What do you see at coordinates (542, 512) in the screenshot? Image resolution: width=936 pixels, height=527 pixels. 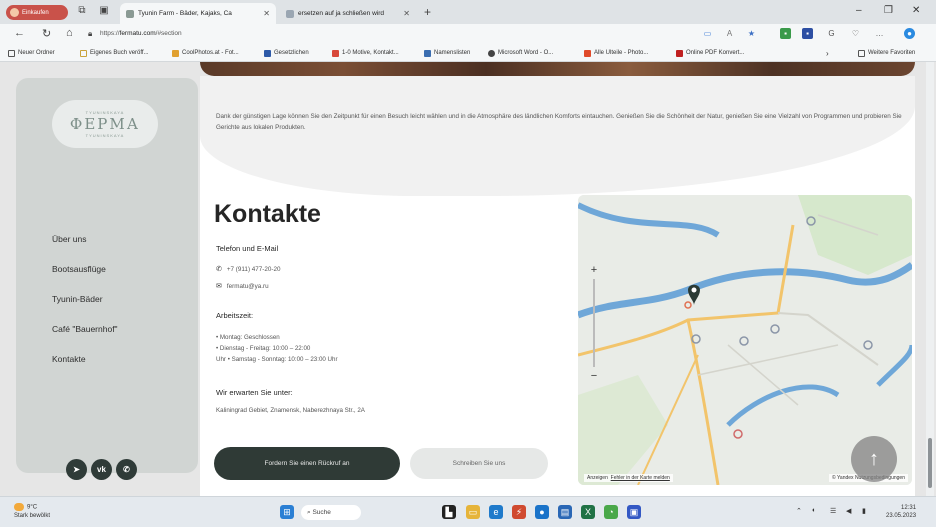 I see `app-icon: ●` at bounding box center [542, 512].